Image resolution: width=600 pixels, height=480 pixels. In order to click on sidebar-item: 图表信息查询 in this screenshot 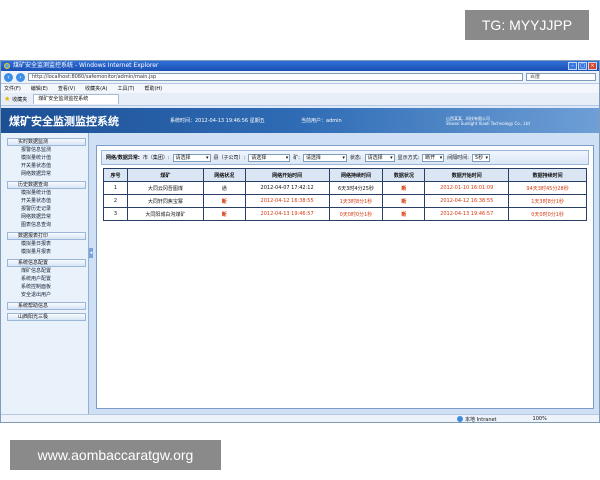, I will do `click(46, 225)`.